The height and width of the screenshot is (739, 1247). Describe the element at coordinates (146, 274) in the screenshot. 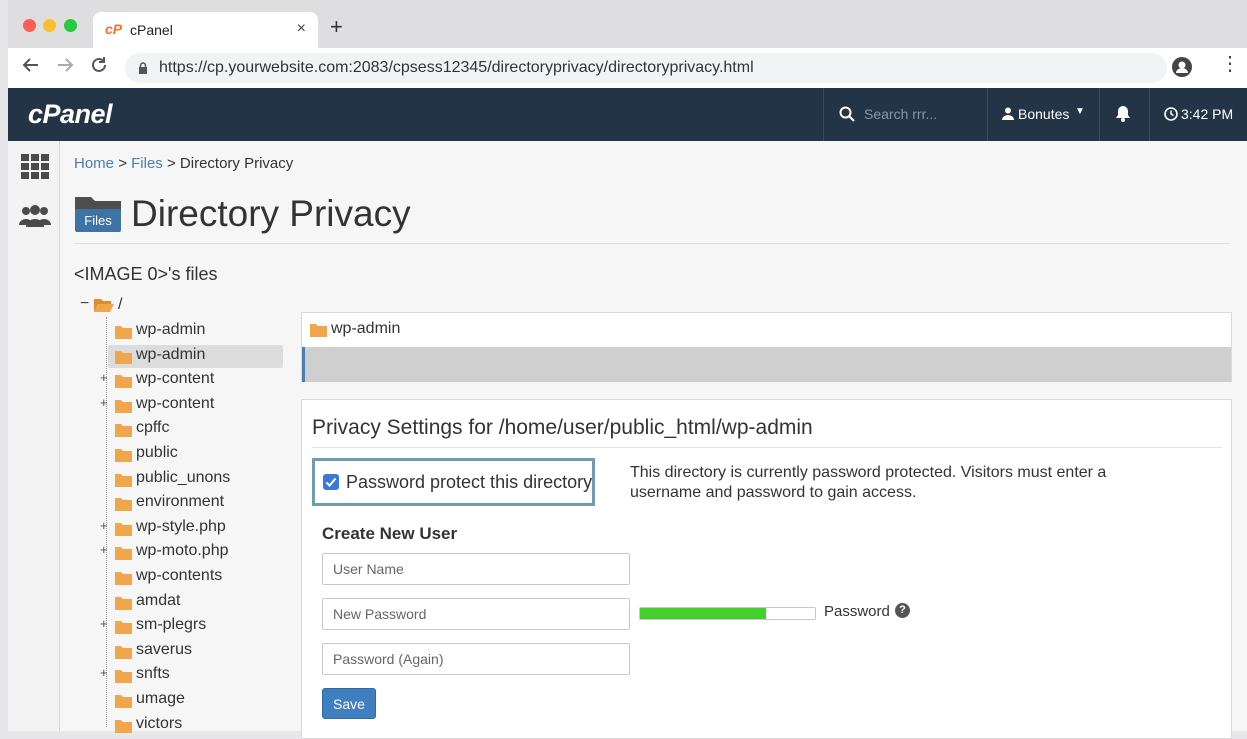

I see `tree-heading: <IMAGE 0>'s files` at that location.